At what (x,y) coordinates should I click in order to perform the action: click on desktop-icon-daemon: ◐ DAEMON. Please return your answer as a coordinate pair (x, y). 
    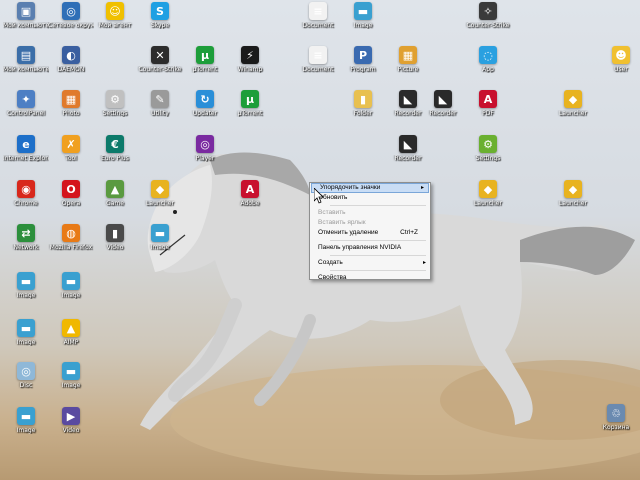
    Looking at the image, I should click on (71, 68).